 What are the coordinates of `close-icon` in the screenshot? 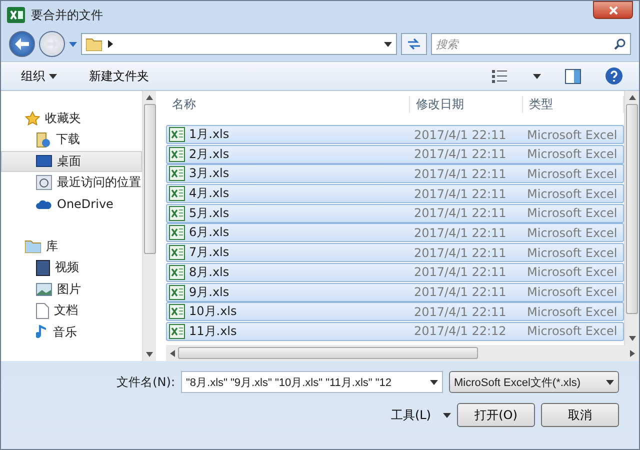 It's located at (613, 10).